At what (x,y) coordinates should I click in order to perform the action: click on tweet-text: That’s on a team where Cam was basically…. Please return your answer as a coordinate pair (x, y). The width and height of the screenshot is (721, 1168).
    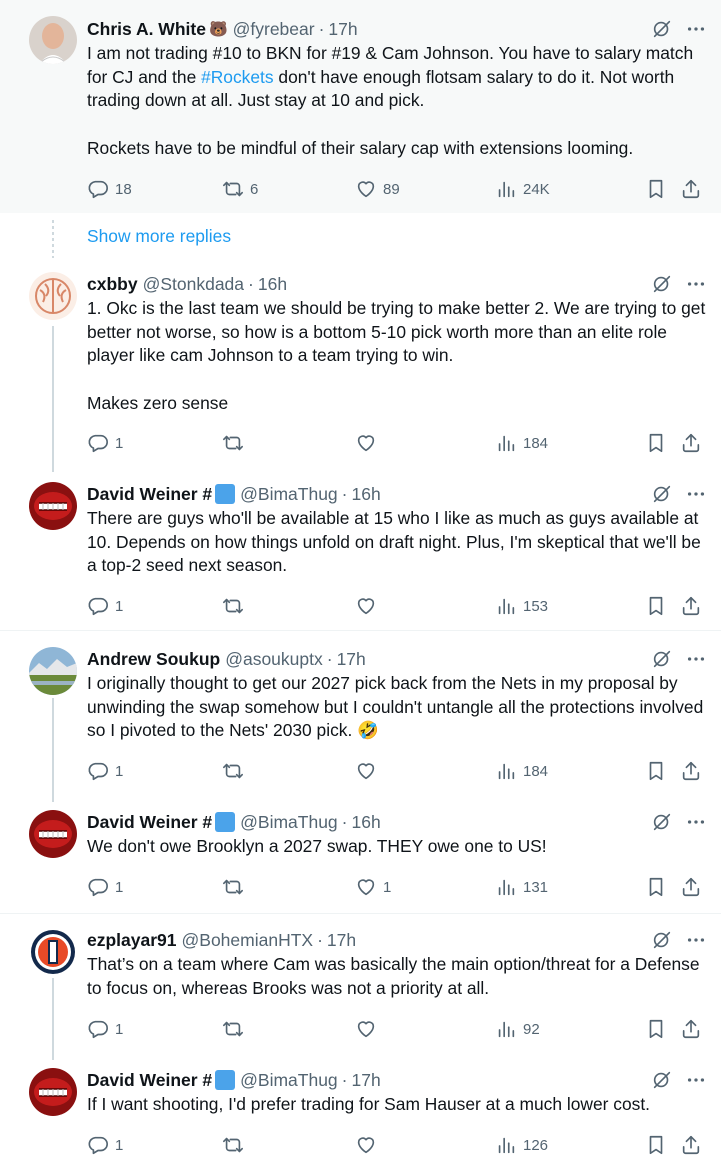
    Looking at the image, I should click on (399, 976).